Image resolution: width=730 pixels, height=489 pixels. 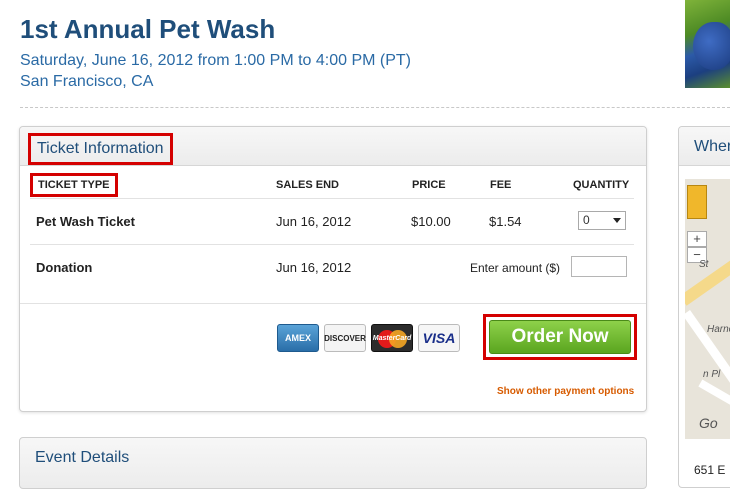 I want to click on donation-sales-end: Jun 16, 2012, so click(x=314, y=267).